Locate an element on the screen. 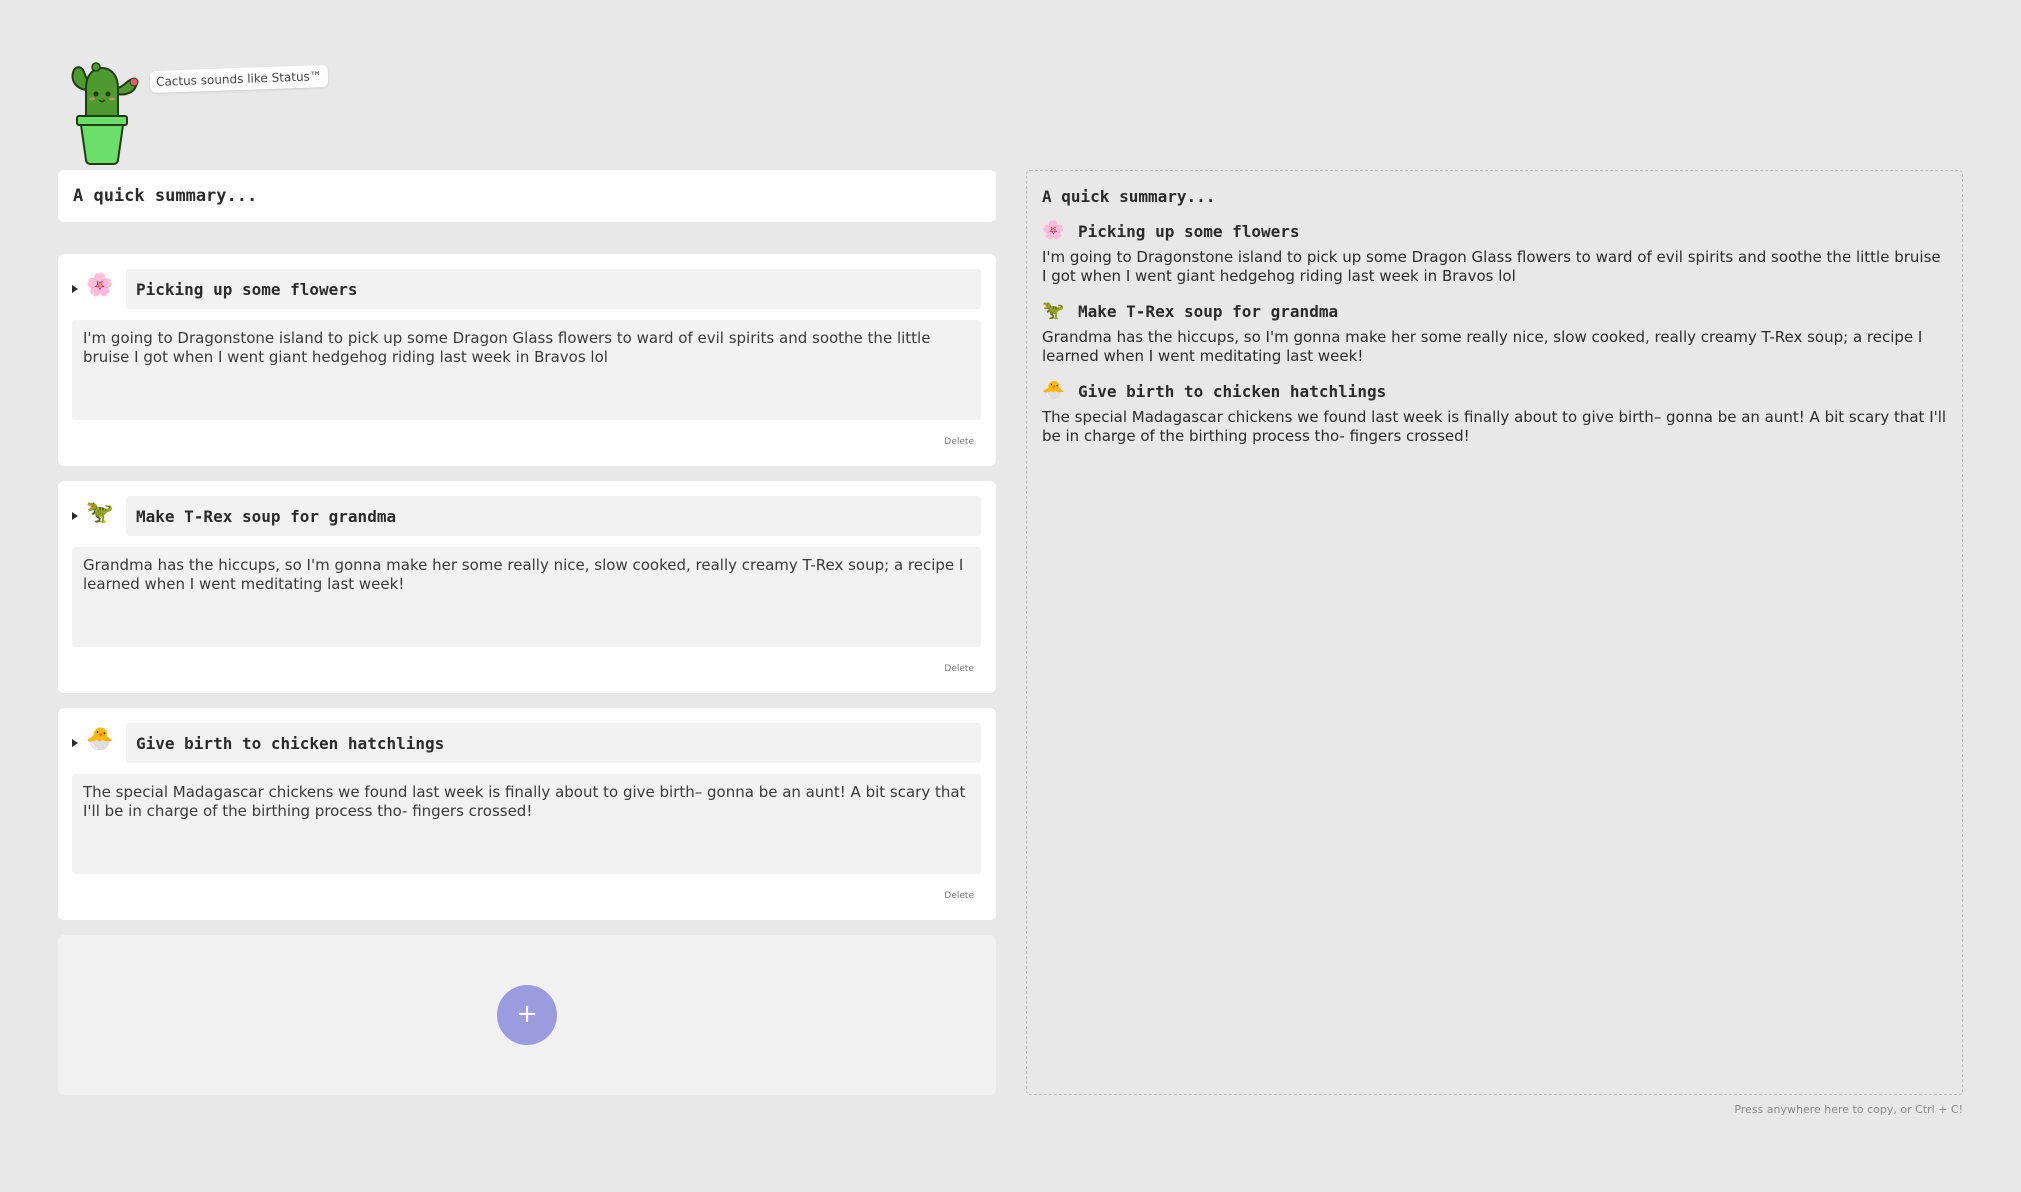 Image resolution: width=2021 pixels, height=1192 pixels. summary-title-input is located at coordinates (527, 196).